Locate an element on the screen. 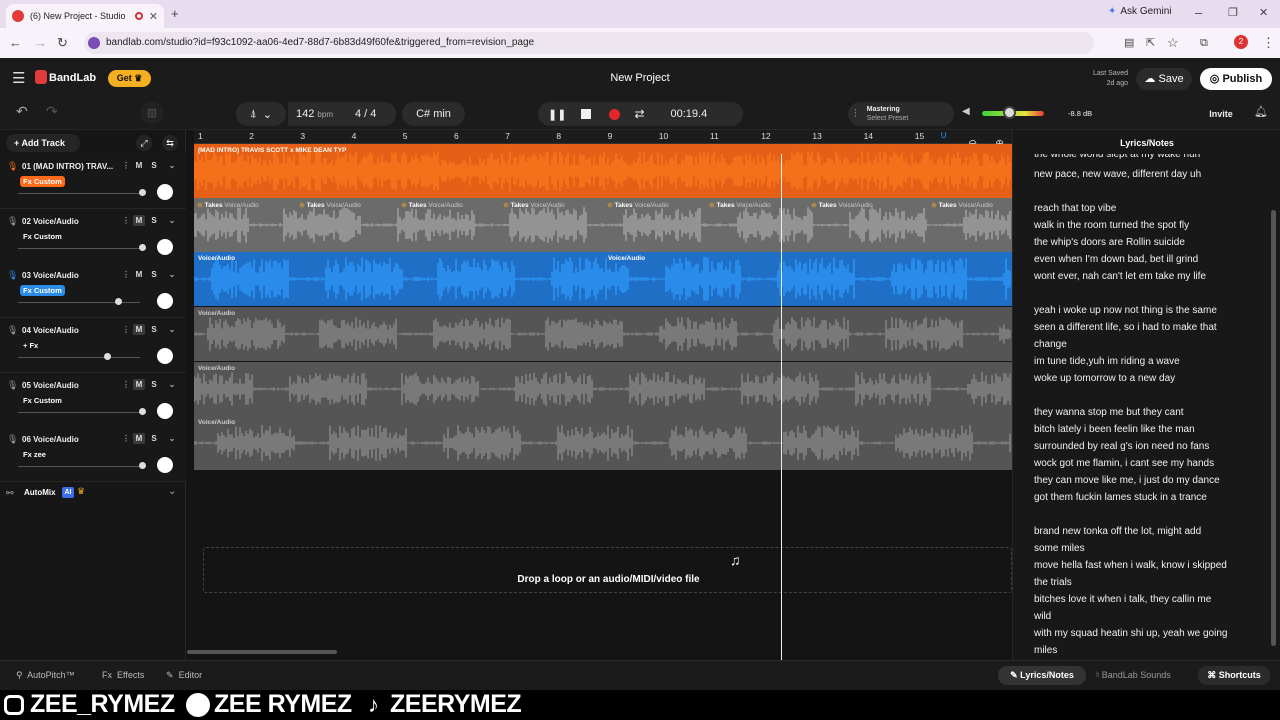  time-signature: 4 / 4 is located at coordinates (365, 114).